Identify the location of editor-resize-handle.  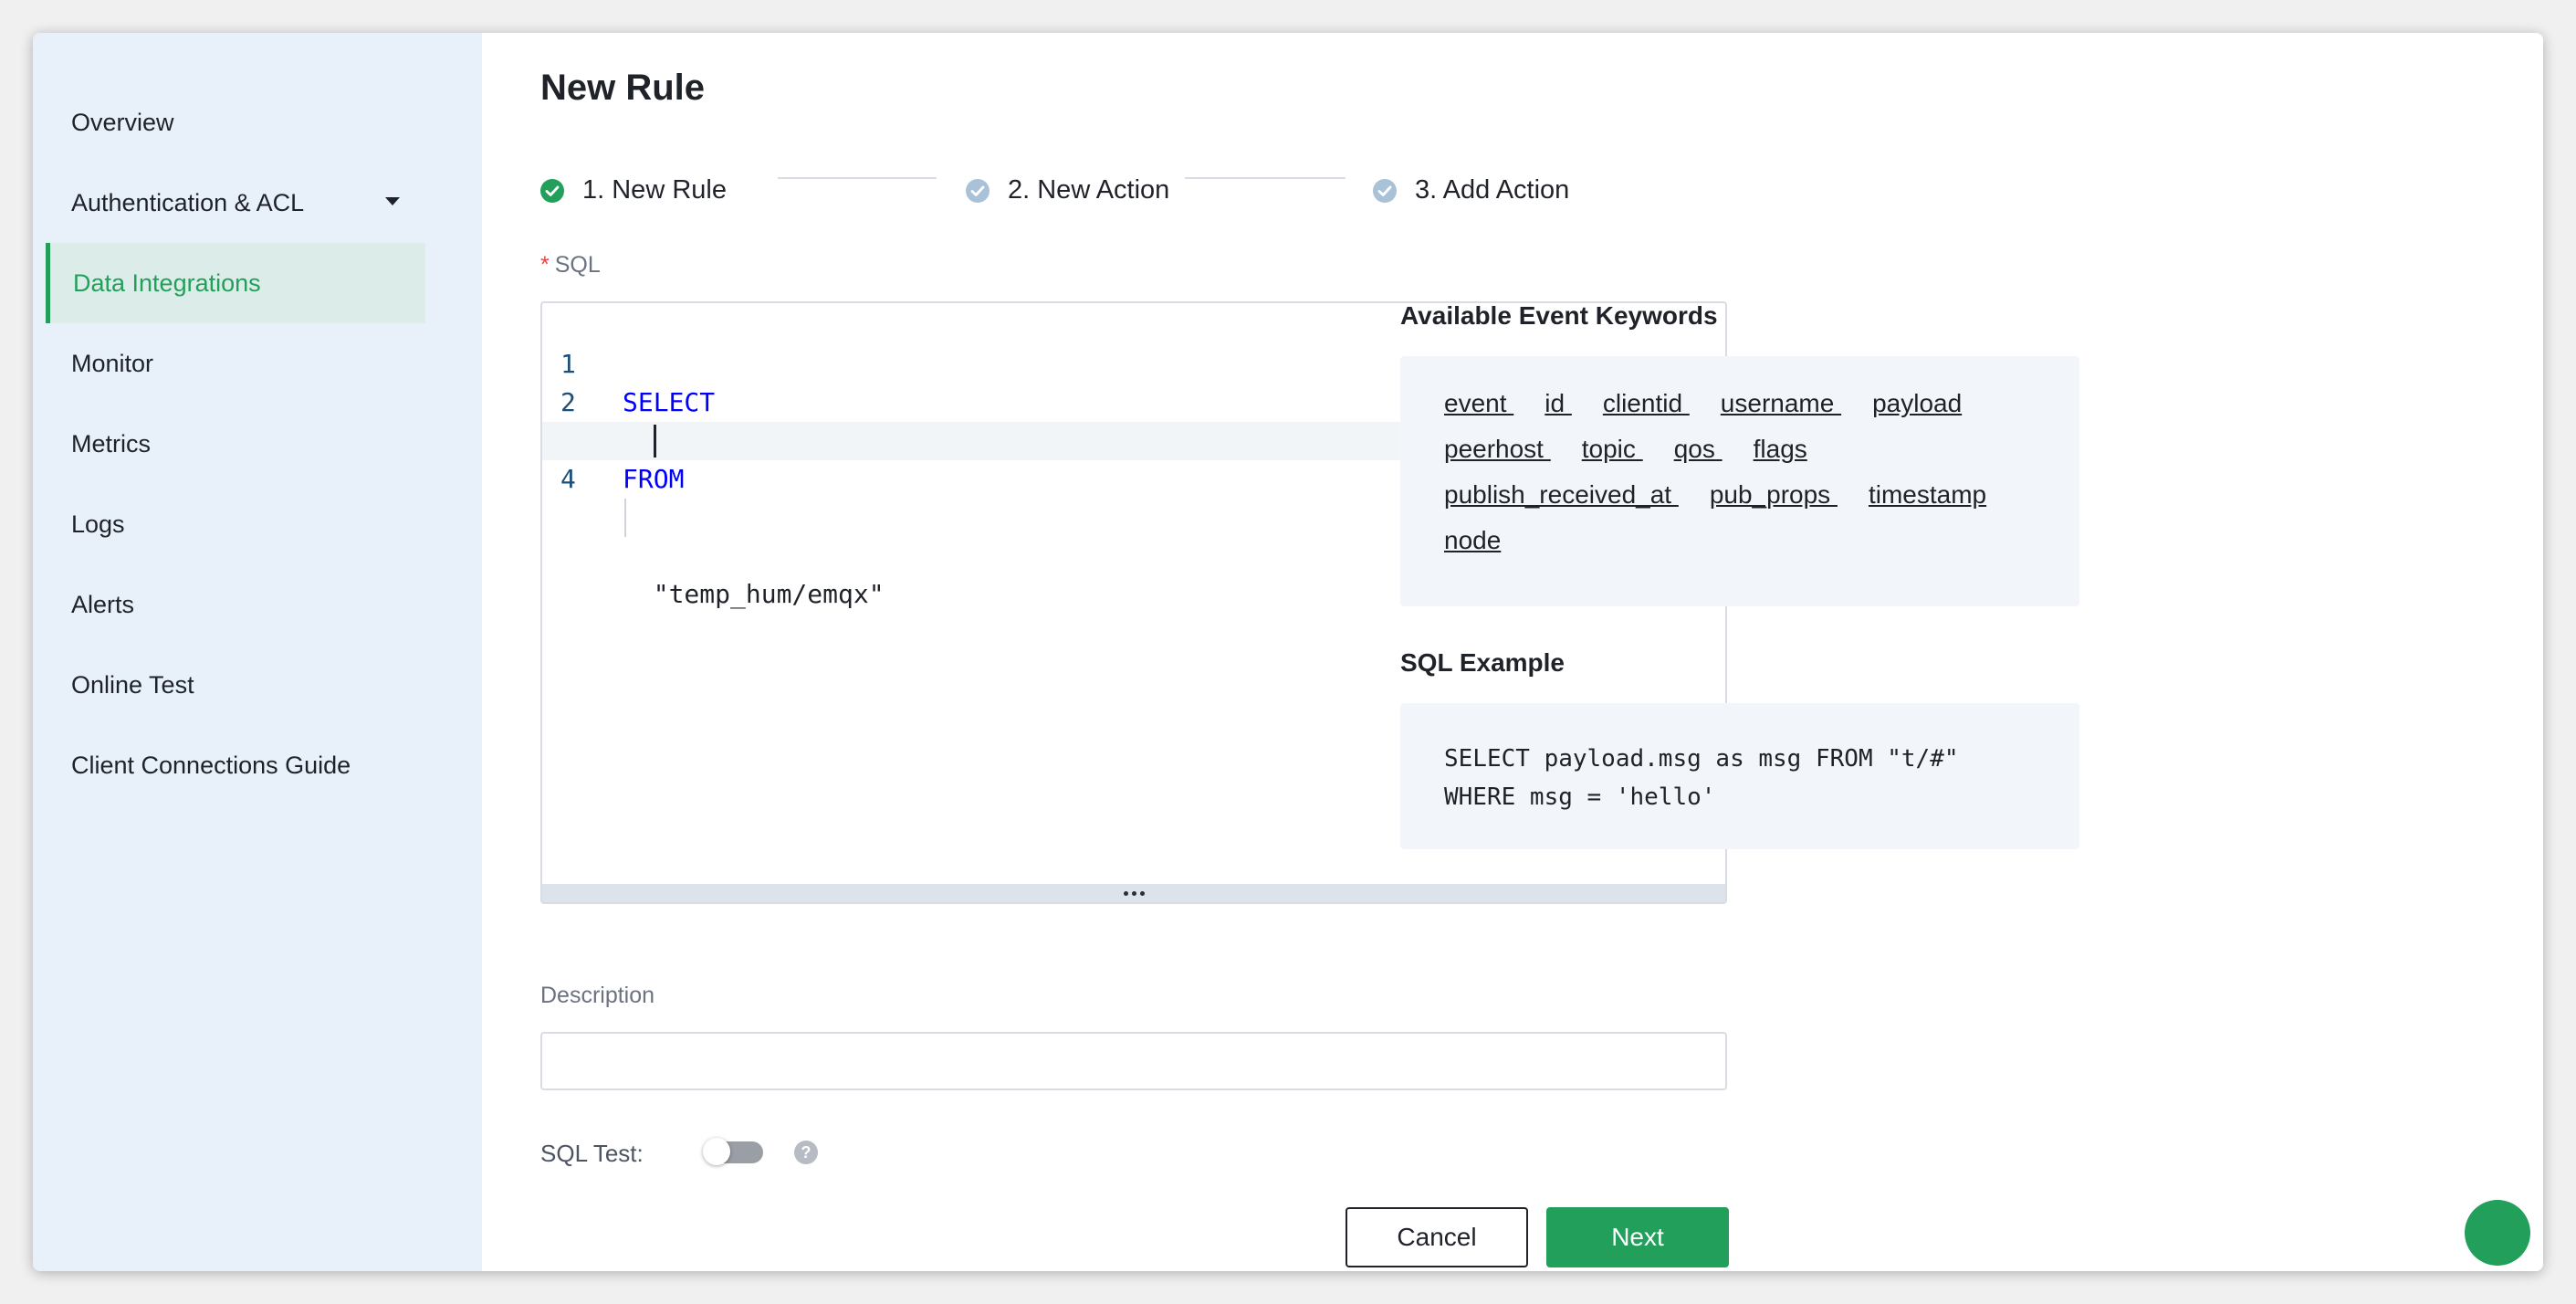
(1133, 893).